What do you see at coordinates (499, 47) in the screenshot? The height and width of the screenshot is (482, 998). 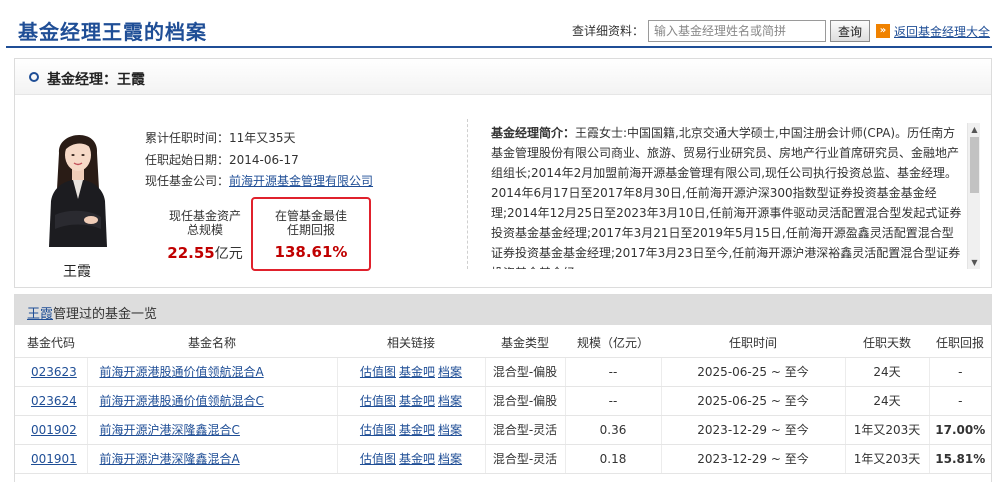 I see `title-underline` at bounding box center [499, 47].